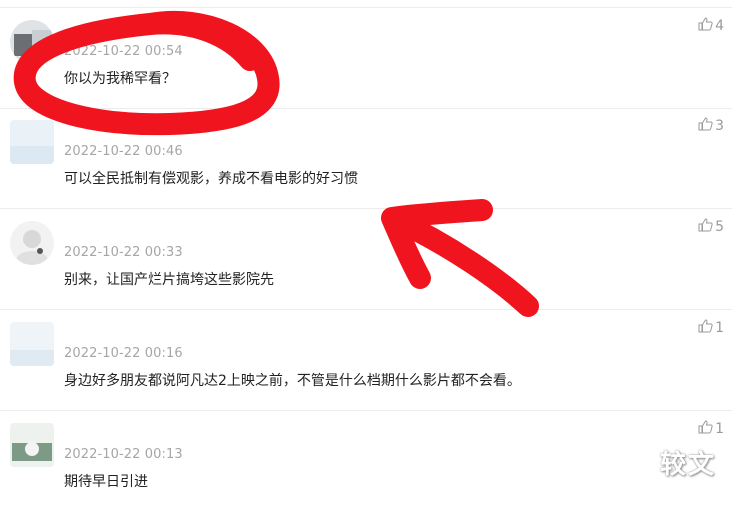  What do you see at coordinates (719, 26) in the screenshot?
I see `like-count: 4` at bounding box center [719, 26].